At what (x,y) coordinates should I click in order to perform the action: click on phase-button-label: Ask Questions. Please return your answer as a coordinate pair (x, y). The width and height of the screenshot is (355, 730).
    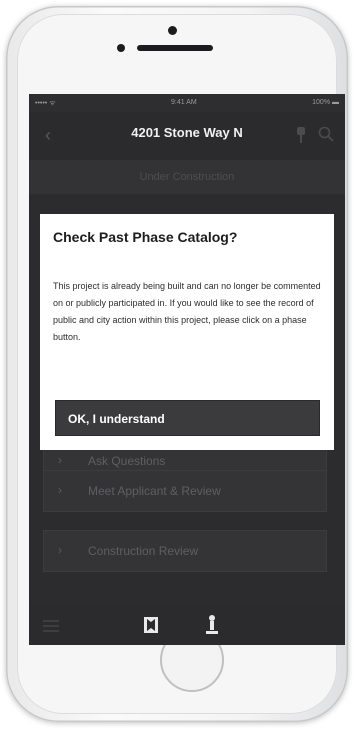
    Looking at the image, I should click on (127, 461).